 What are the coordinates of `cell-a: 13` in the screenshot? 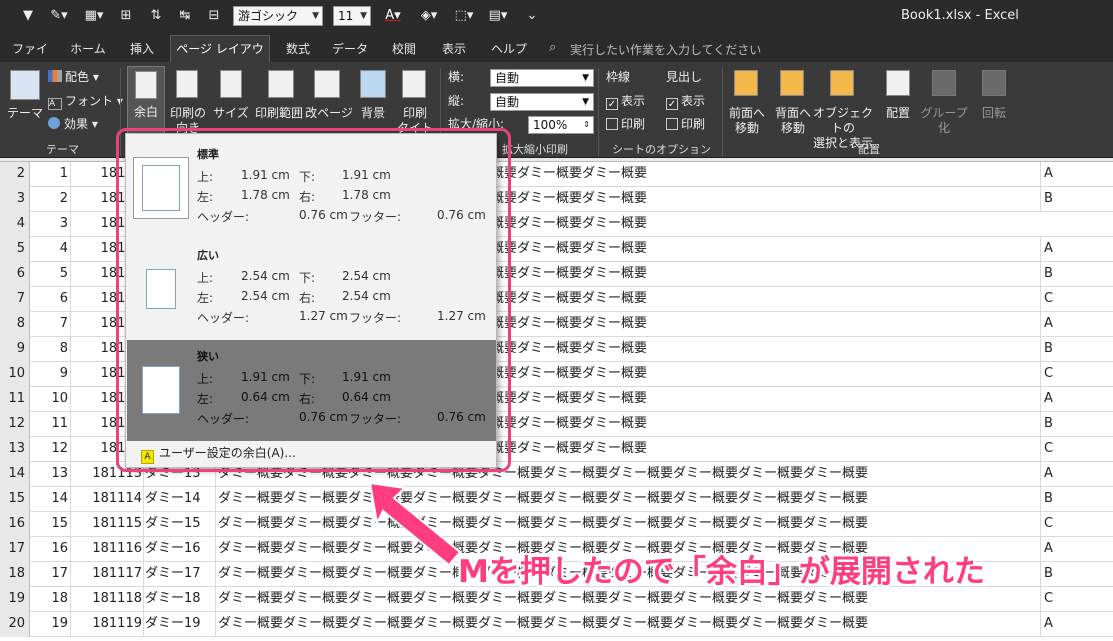 It's located at (50, 474).